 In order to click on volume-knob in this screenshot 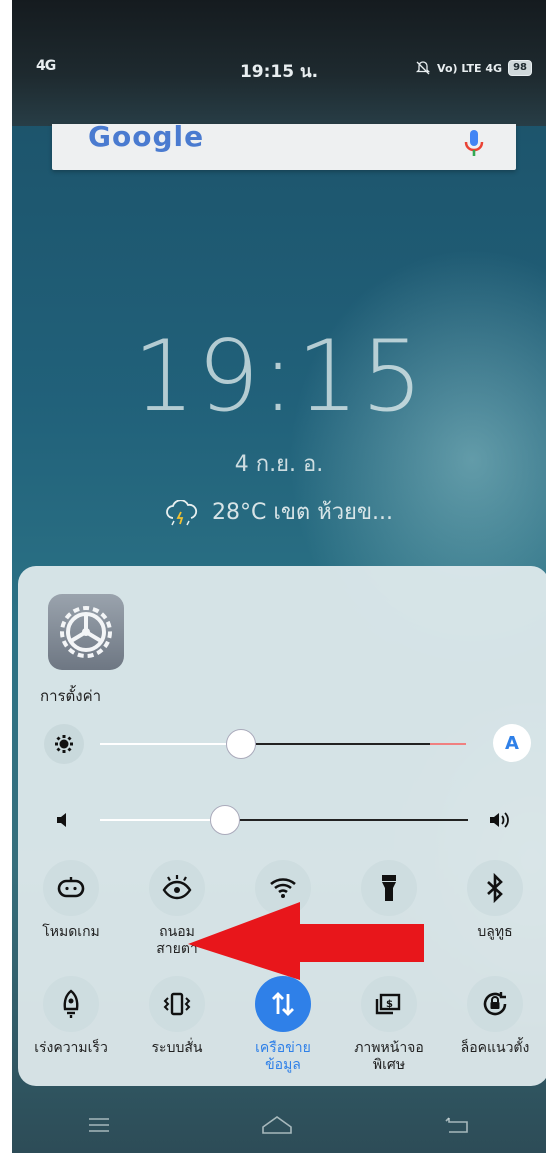, I will do `click(225, 820)`.